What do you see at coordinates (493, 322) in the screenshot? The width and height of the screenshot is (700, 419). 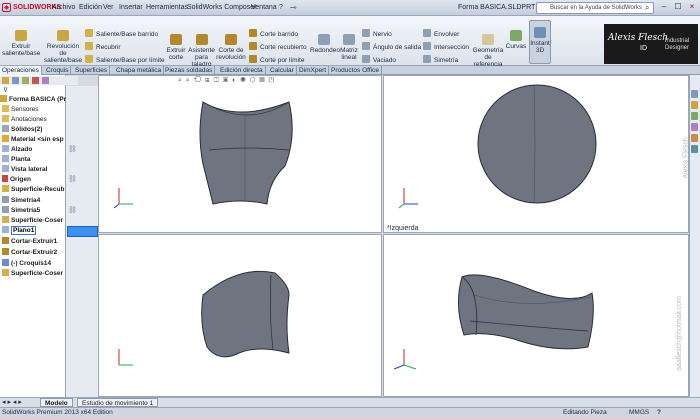 I see `model-isometric-view` at bounding box center [493, 322].